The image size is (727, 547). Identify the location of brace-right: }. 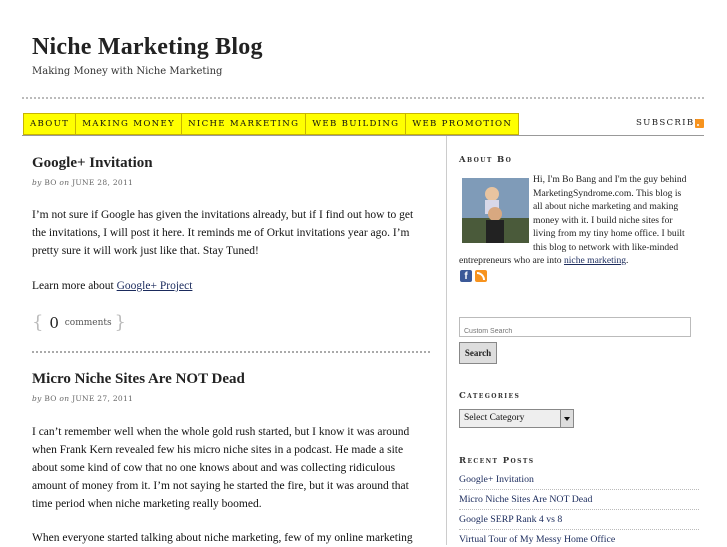
(120, 322).